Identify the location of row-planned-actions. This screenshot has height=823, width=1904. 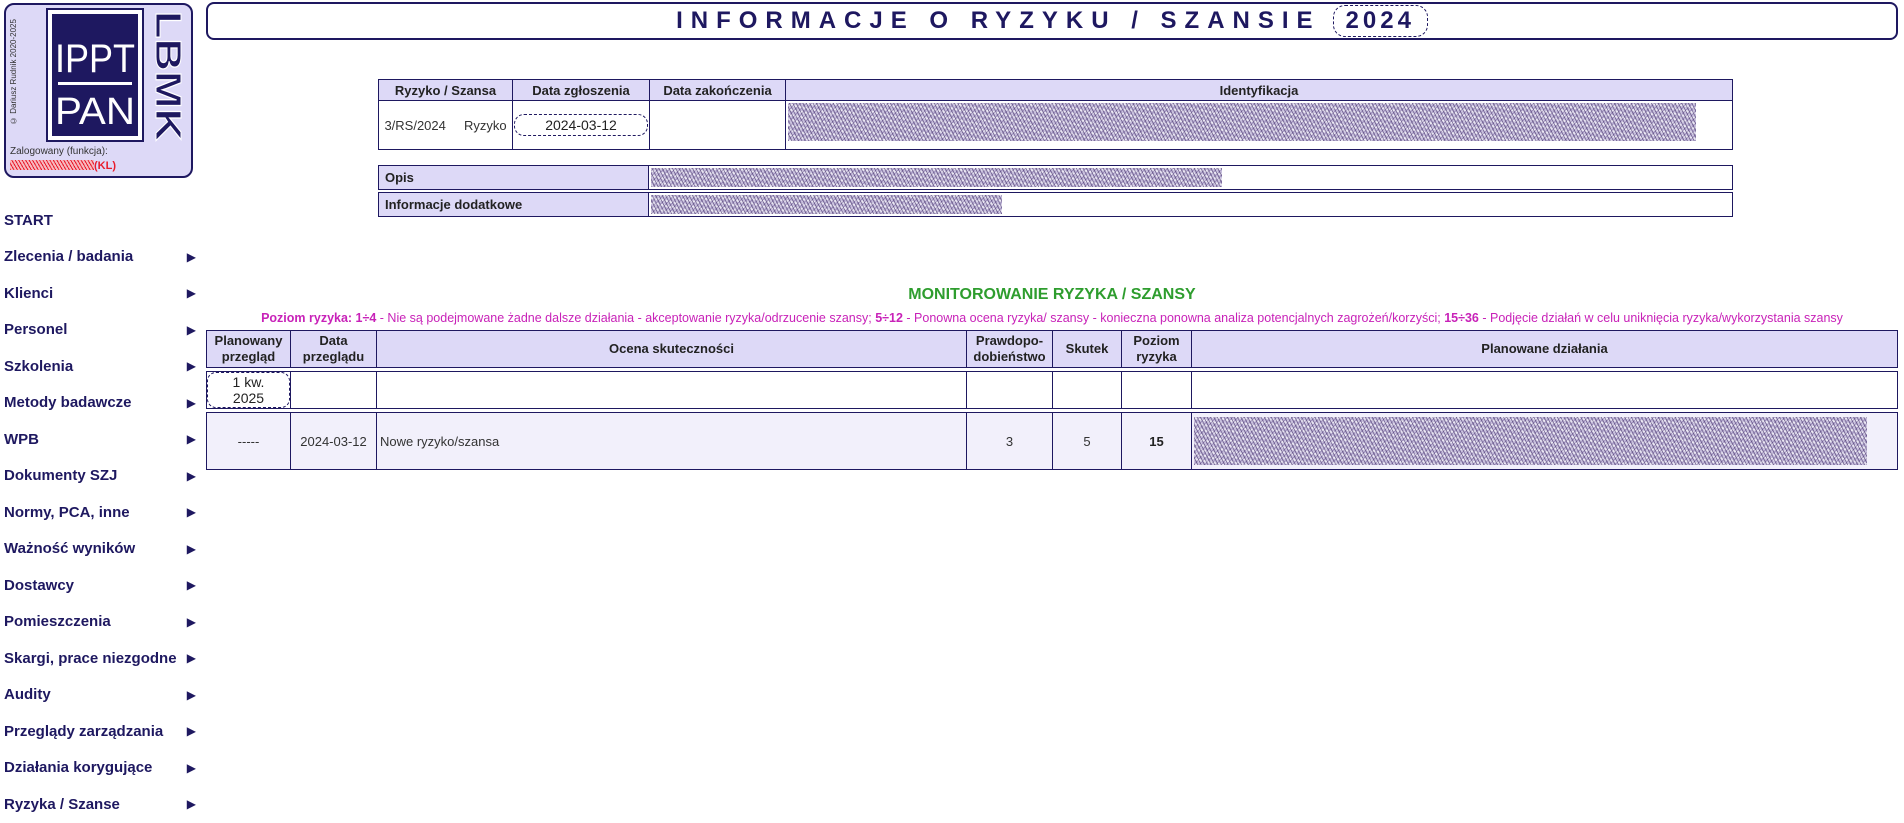
(1544, 441).